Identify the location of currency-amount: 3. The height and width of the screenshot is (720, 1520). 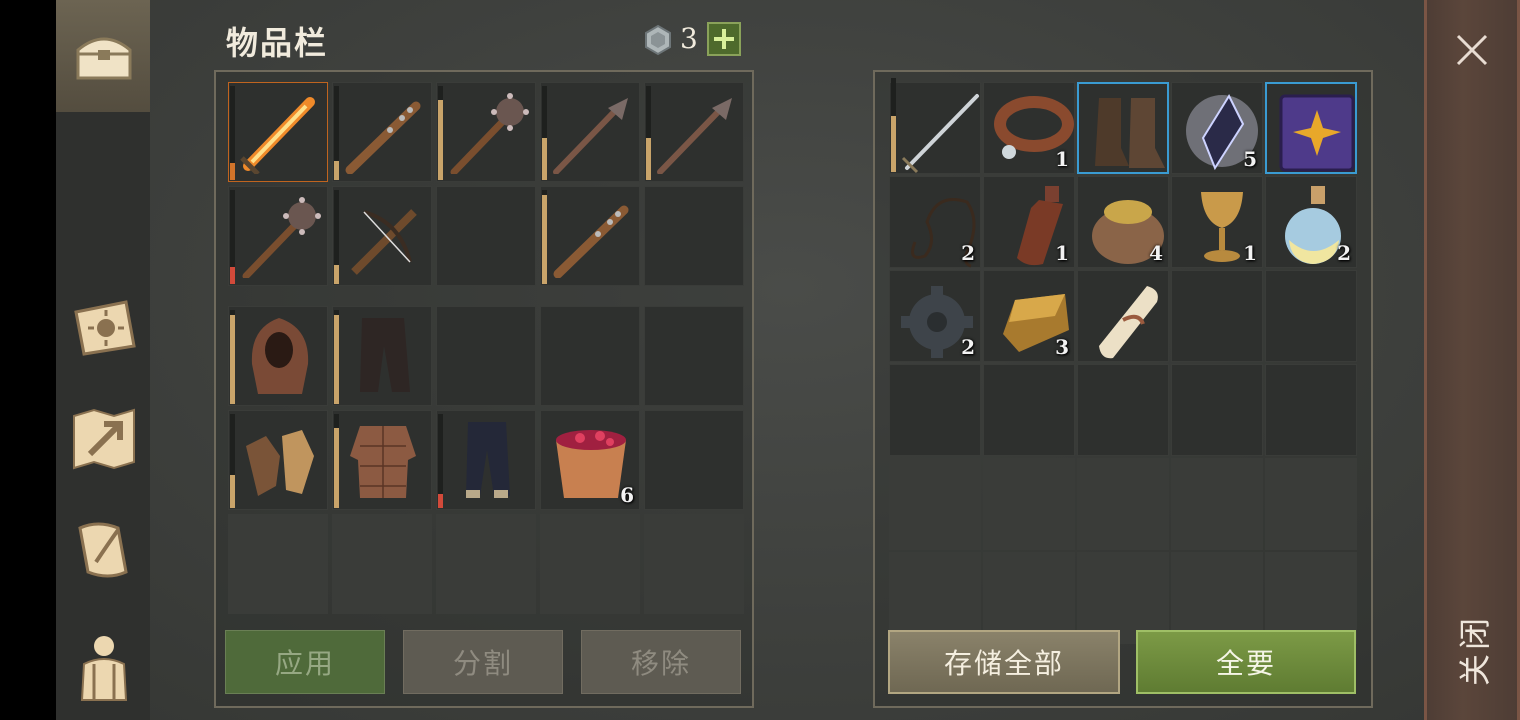
(689, 38).